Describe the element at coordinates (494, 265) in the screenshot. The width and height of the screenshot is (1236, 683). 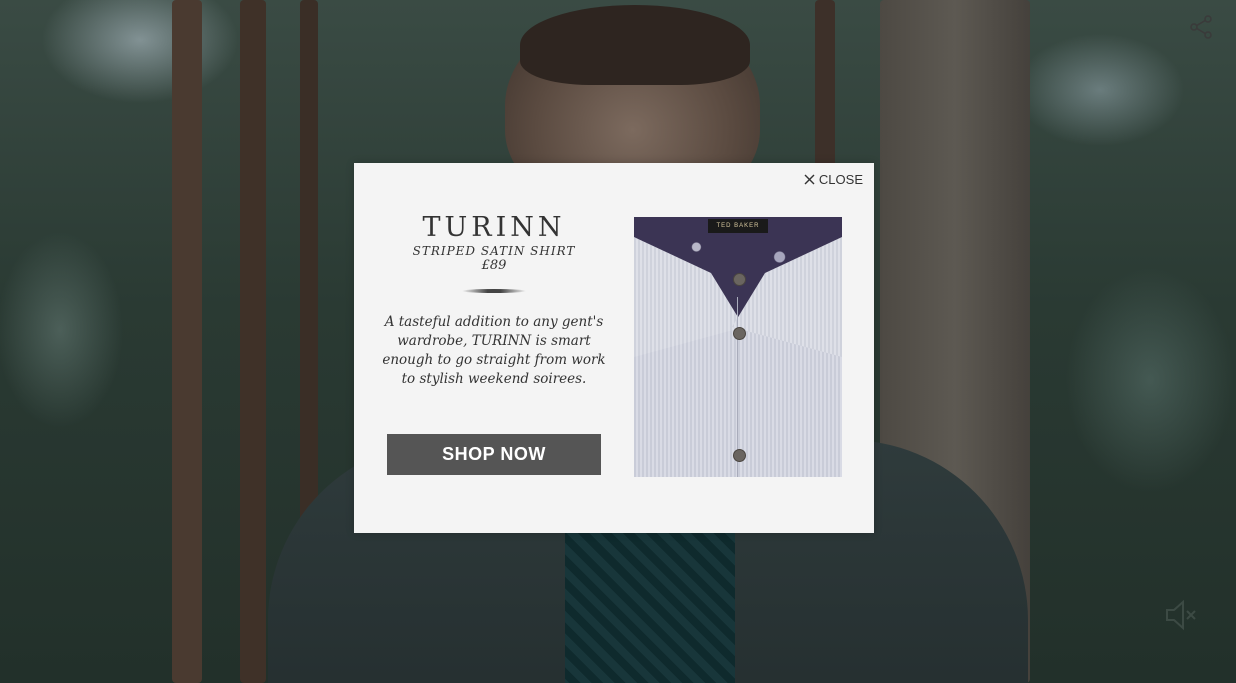
I see `product-price: £89` at that location.